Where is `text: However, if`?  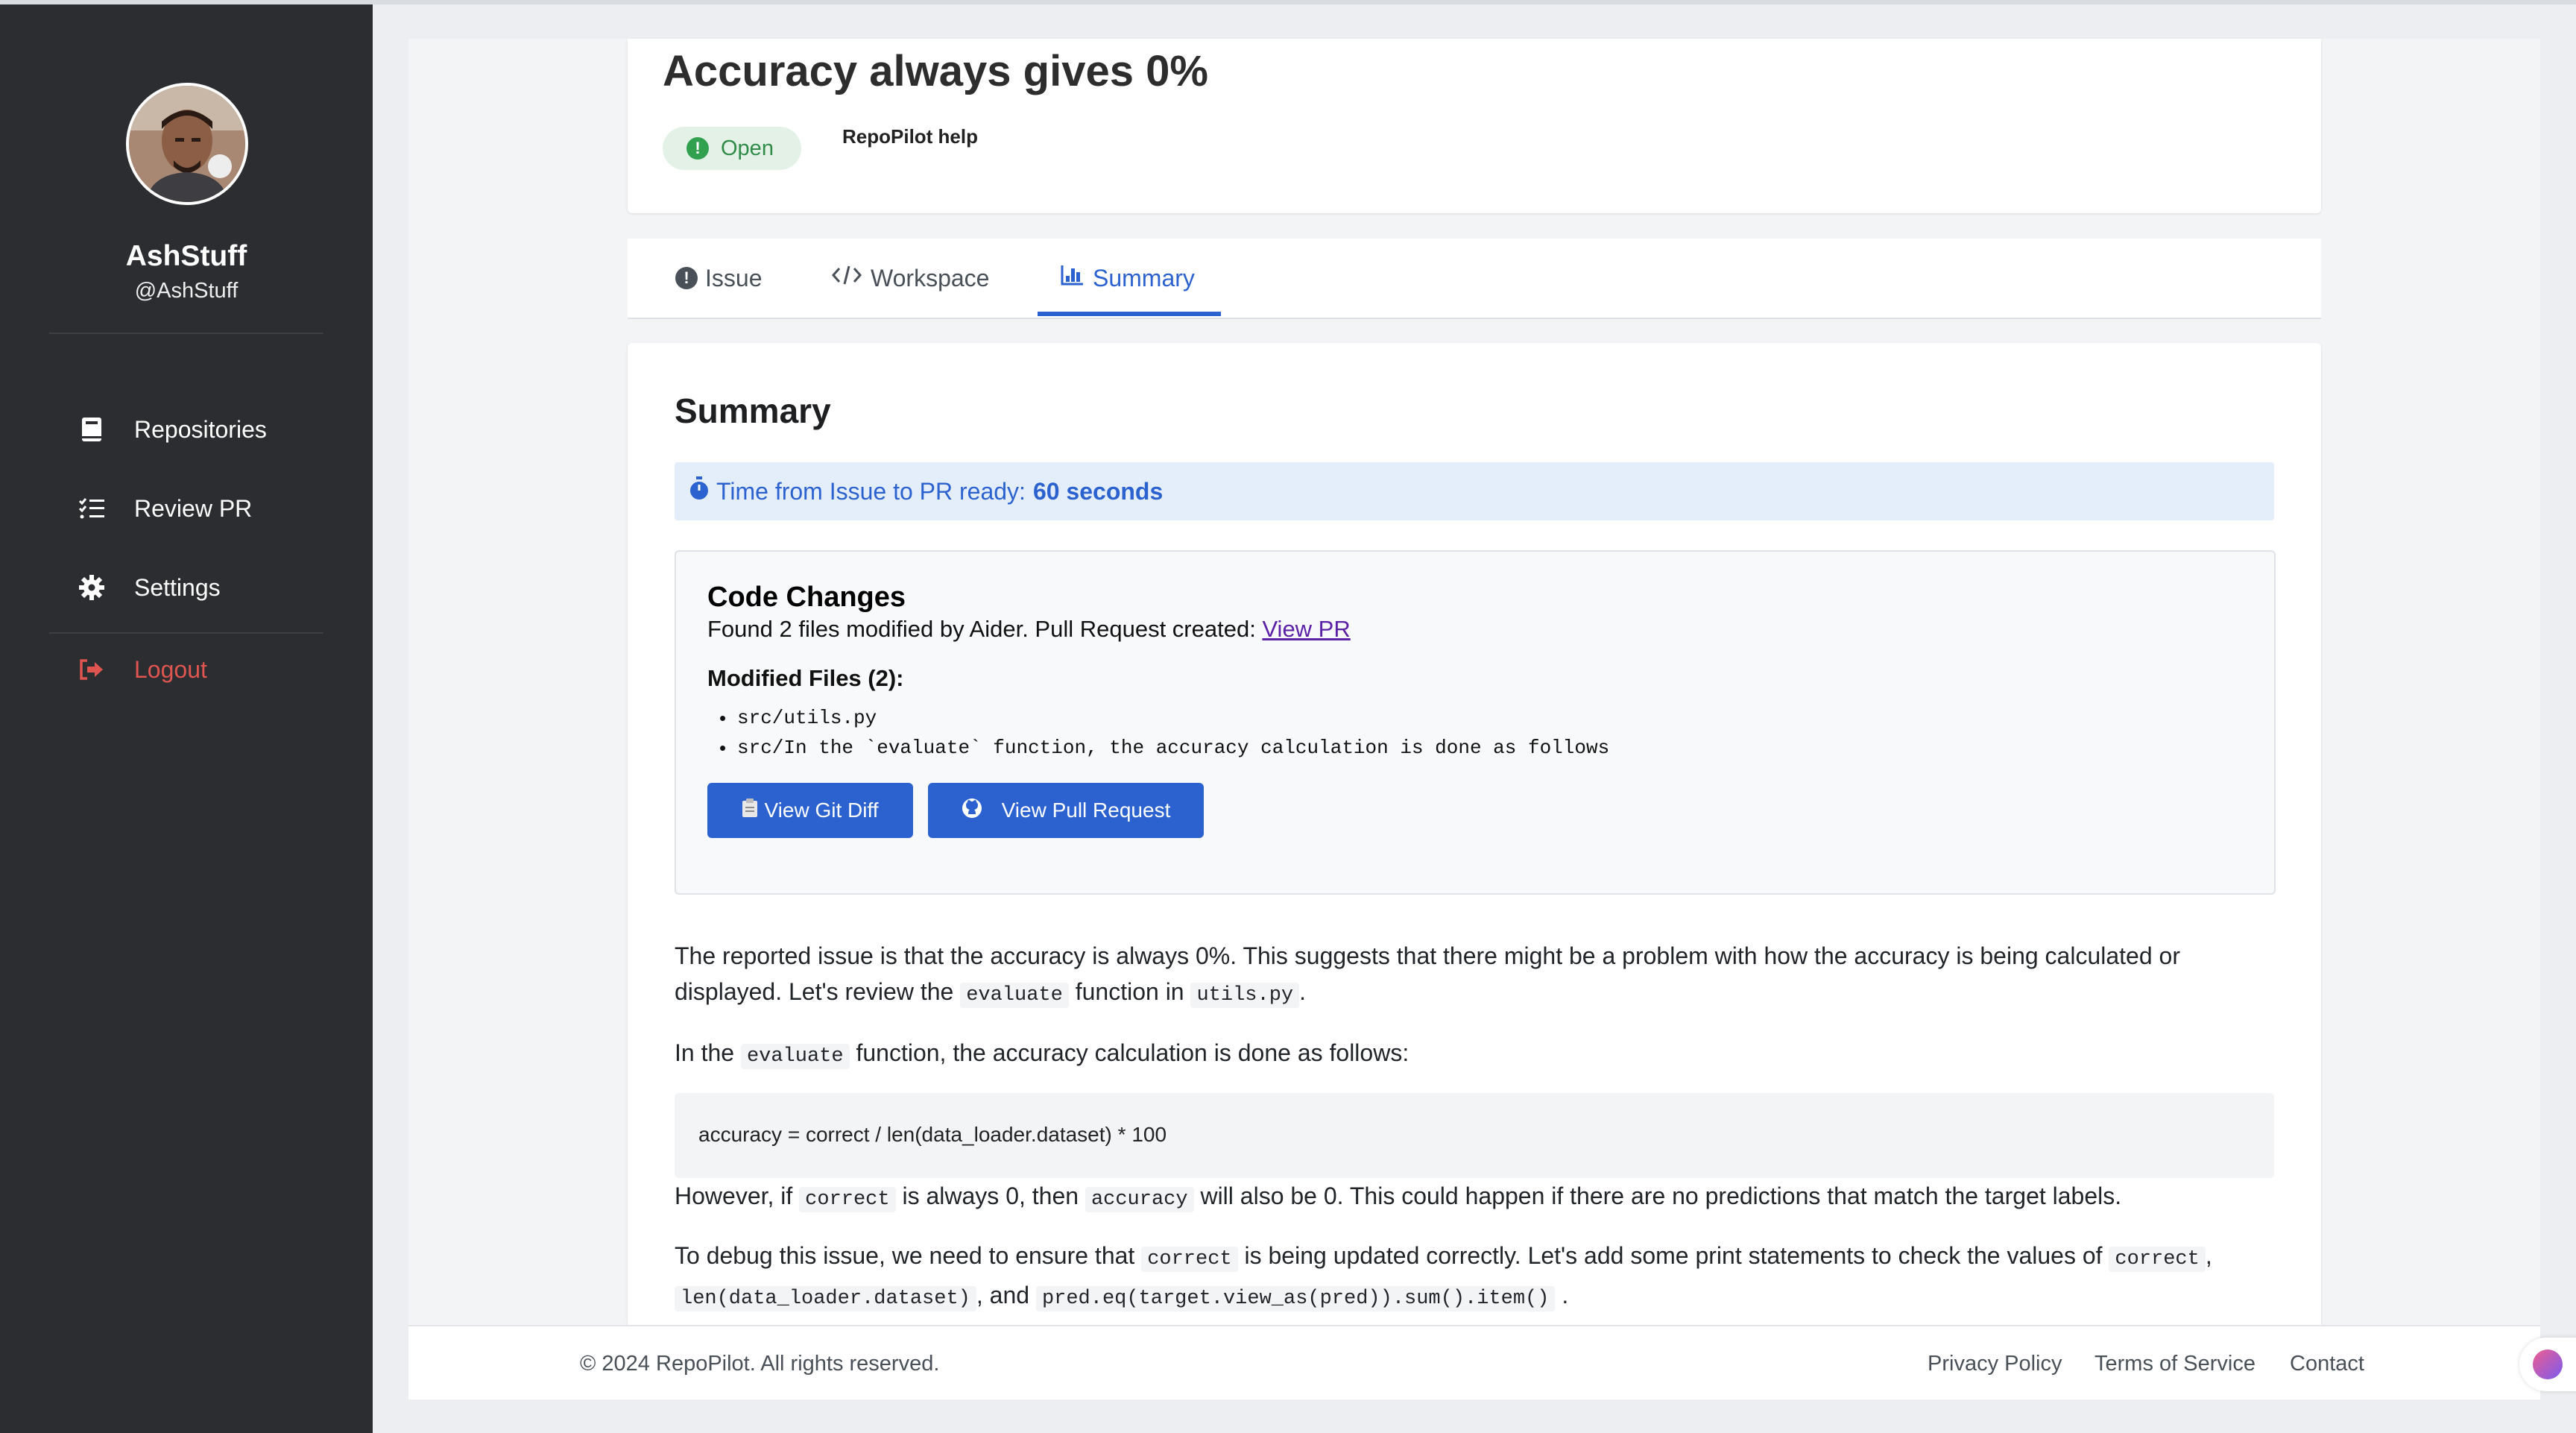
text: However, if is located at coordinates (734, 1195).